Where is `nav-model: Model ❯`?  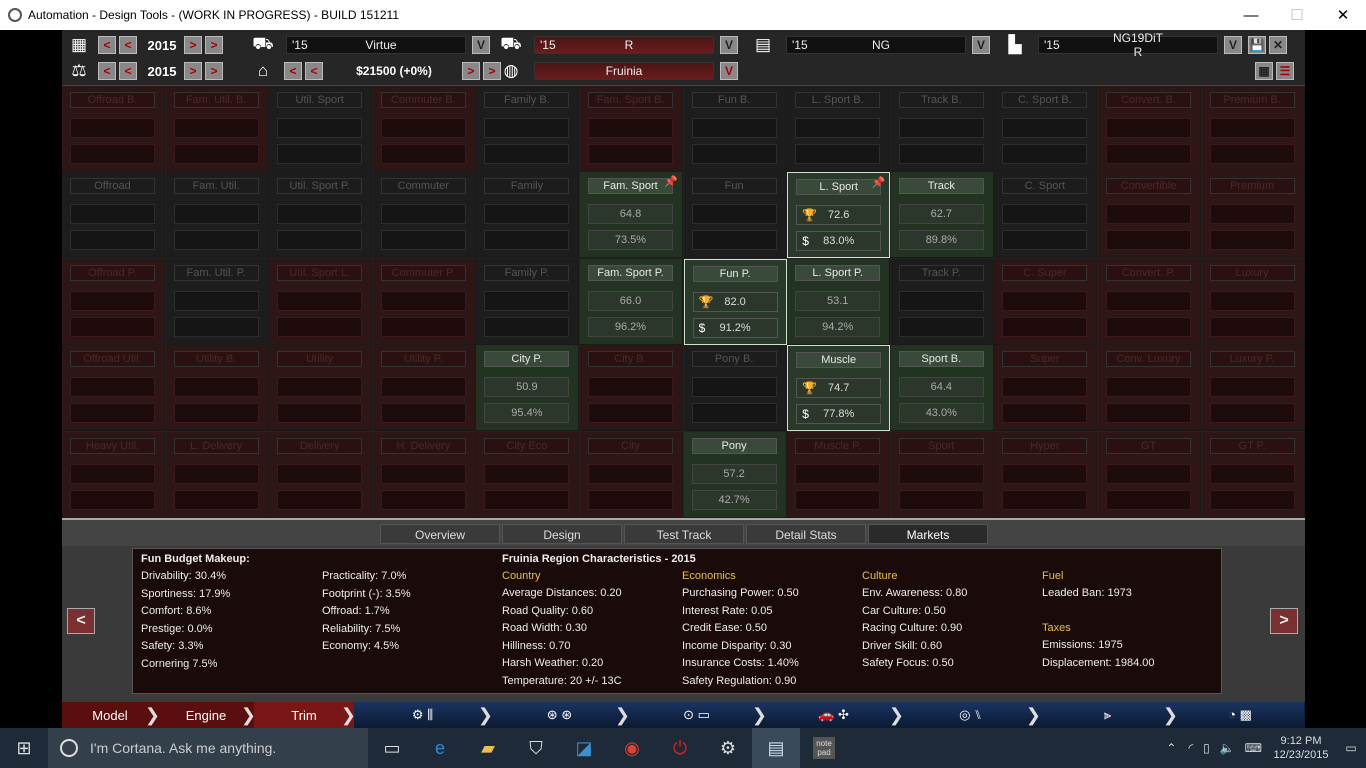 nav-model: Model ❯ is located at coordinates (111, 715).